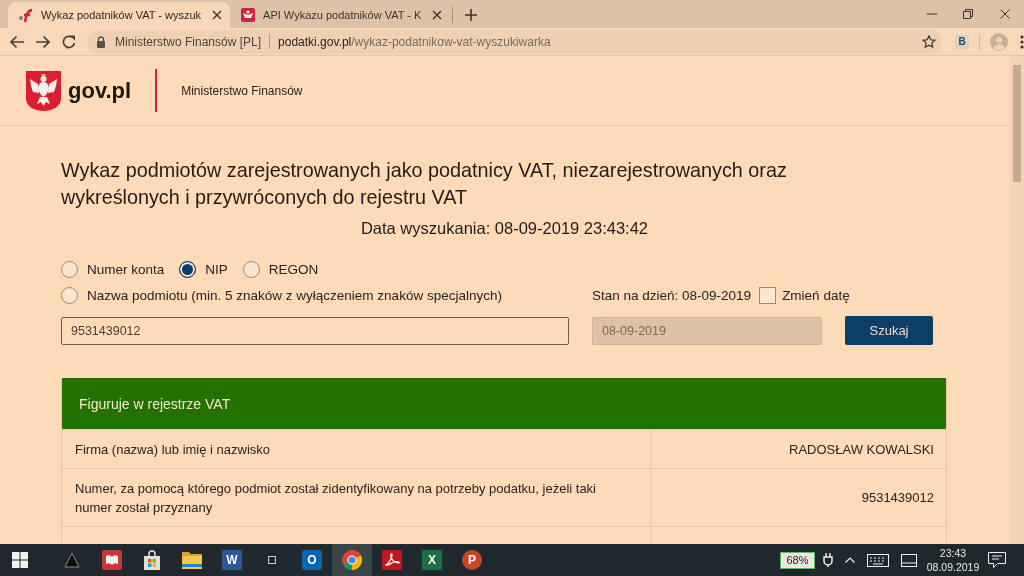 This screenshot has width=1024, height=576. I want to click on notification-icon, so click(997, 560).